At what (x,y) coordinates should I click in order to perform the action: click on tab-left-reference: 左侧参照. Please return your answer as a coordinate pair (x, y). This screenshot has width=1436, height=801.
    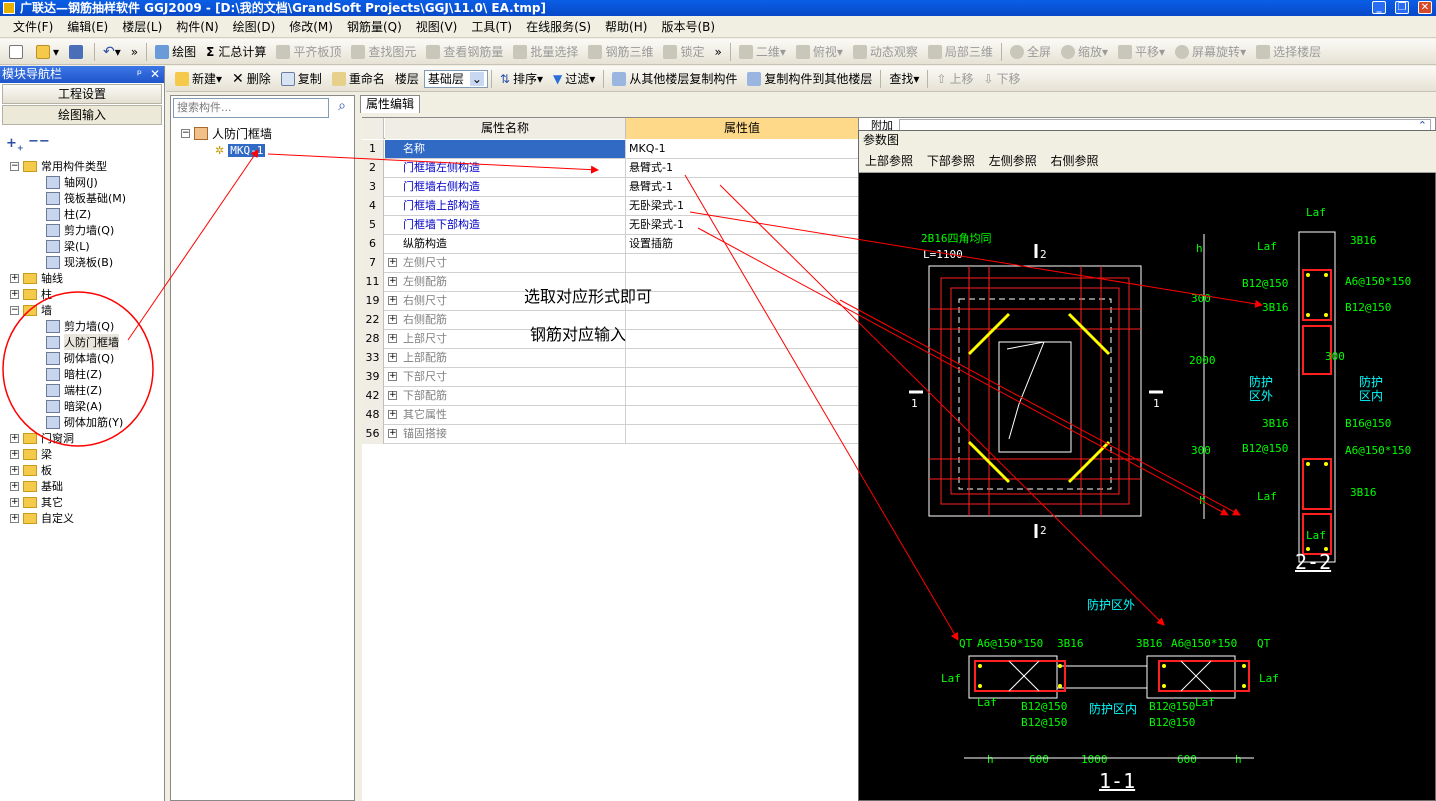
    Looking at the image, I should click on (1013, 161).